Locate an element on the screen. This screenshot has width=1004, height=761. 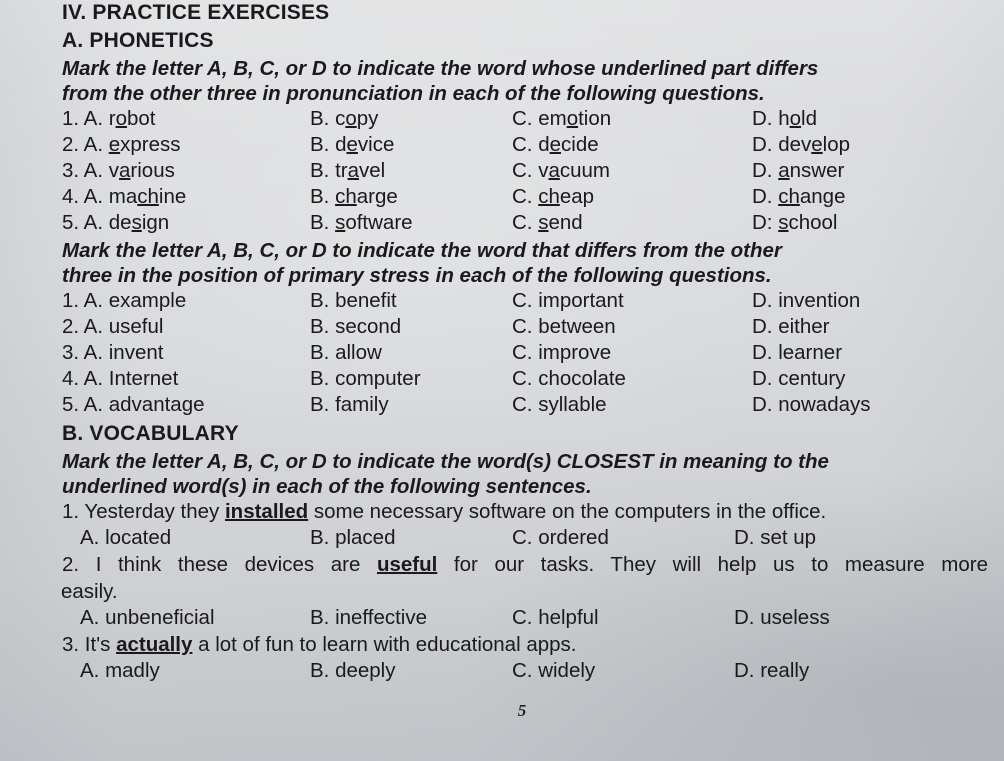
vocabulary-option-d: D. set up is located at coordinates (775, 538).